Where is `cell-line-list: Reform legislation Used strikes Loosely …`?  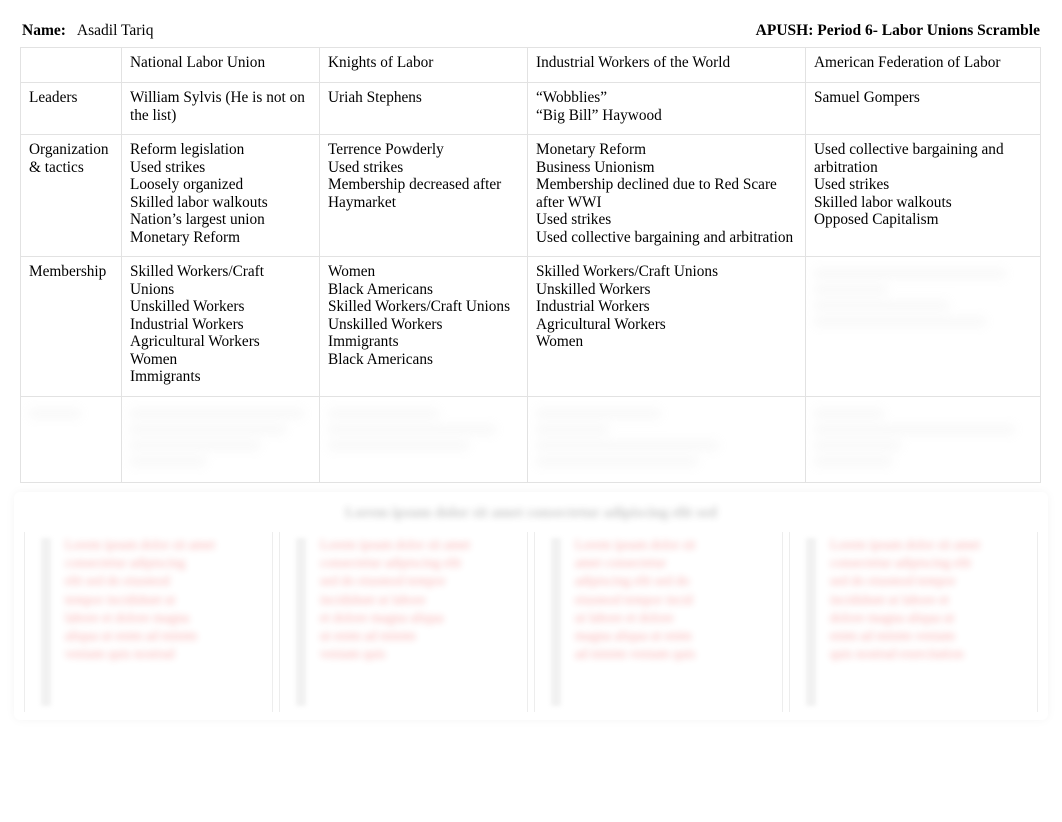 cell-line-list: Reform legislation Used strikes Loosely … is located at coordinates (220, 193).